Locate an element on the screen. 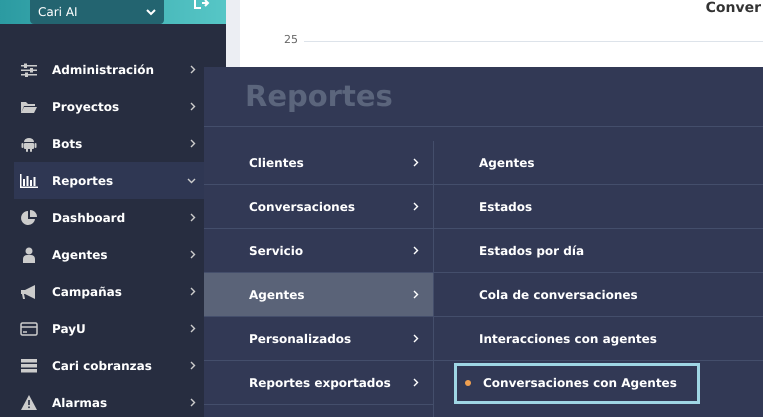 The width and height of the screenshot is (763, 417). sidebar-item: Administración is located at coordinates (109, 69).